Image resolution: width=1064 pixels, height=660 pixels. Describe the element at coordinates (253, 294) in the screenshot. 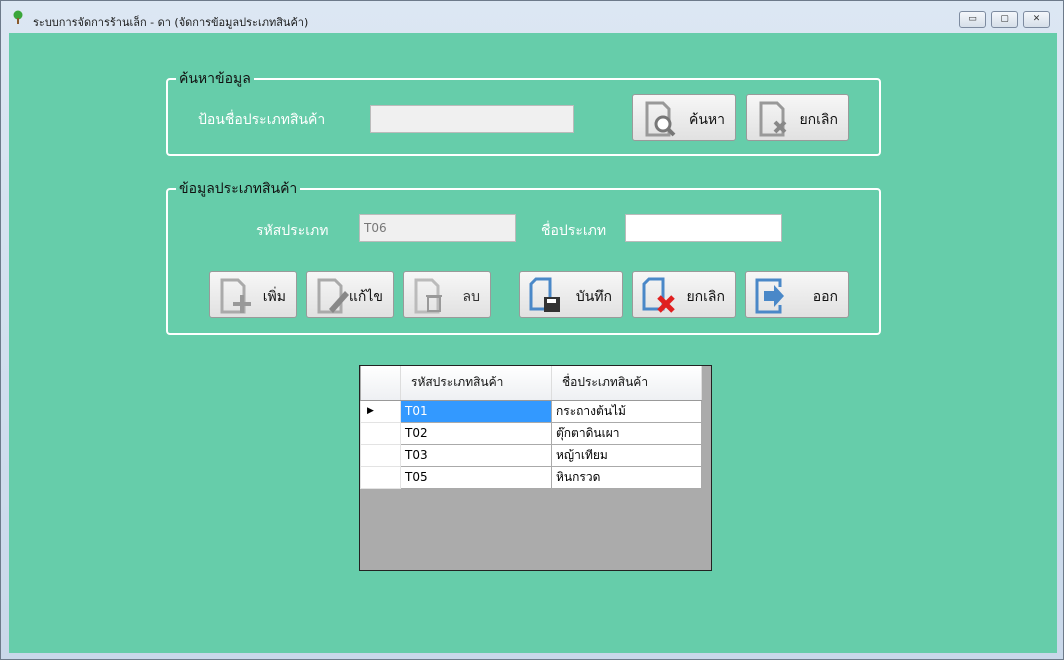

I see `add-button: เพิ่ม` at that location.